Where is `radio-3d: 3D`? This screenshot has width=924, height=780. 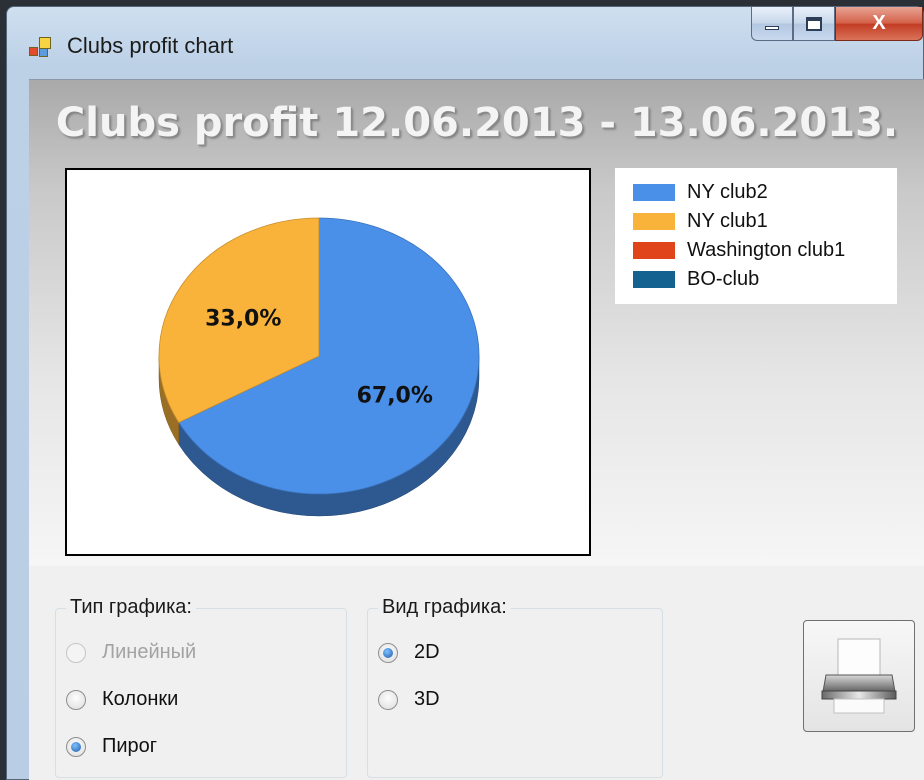 radio-3d: 3D is located at coordinates (409, 699).